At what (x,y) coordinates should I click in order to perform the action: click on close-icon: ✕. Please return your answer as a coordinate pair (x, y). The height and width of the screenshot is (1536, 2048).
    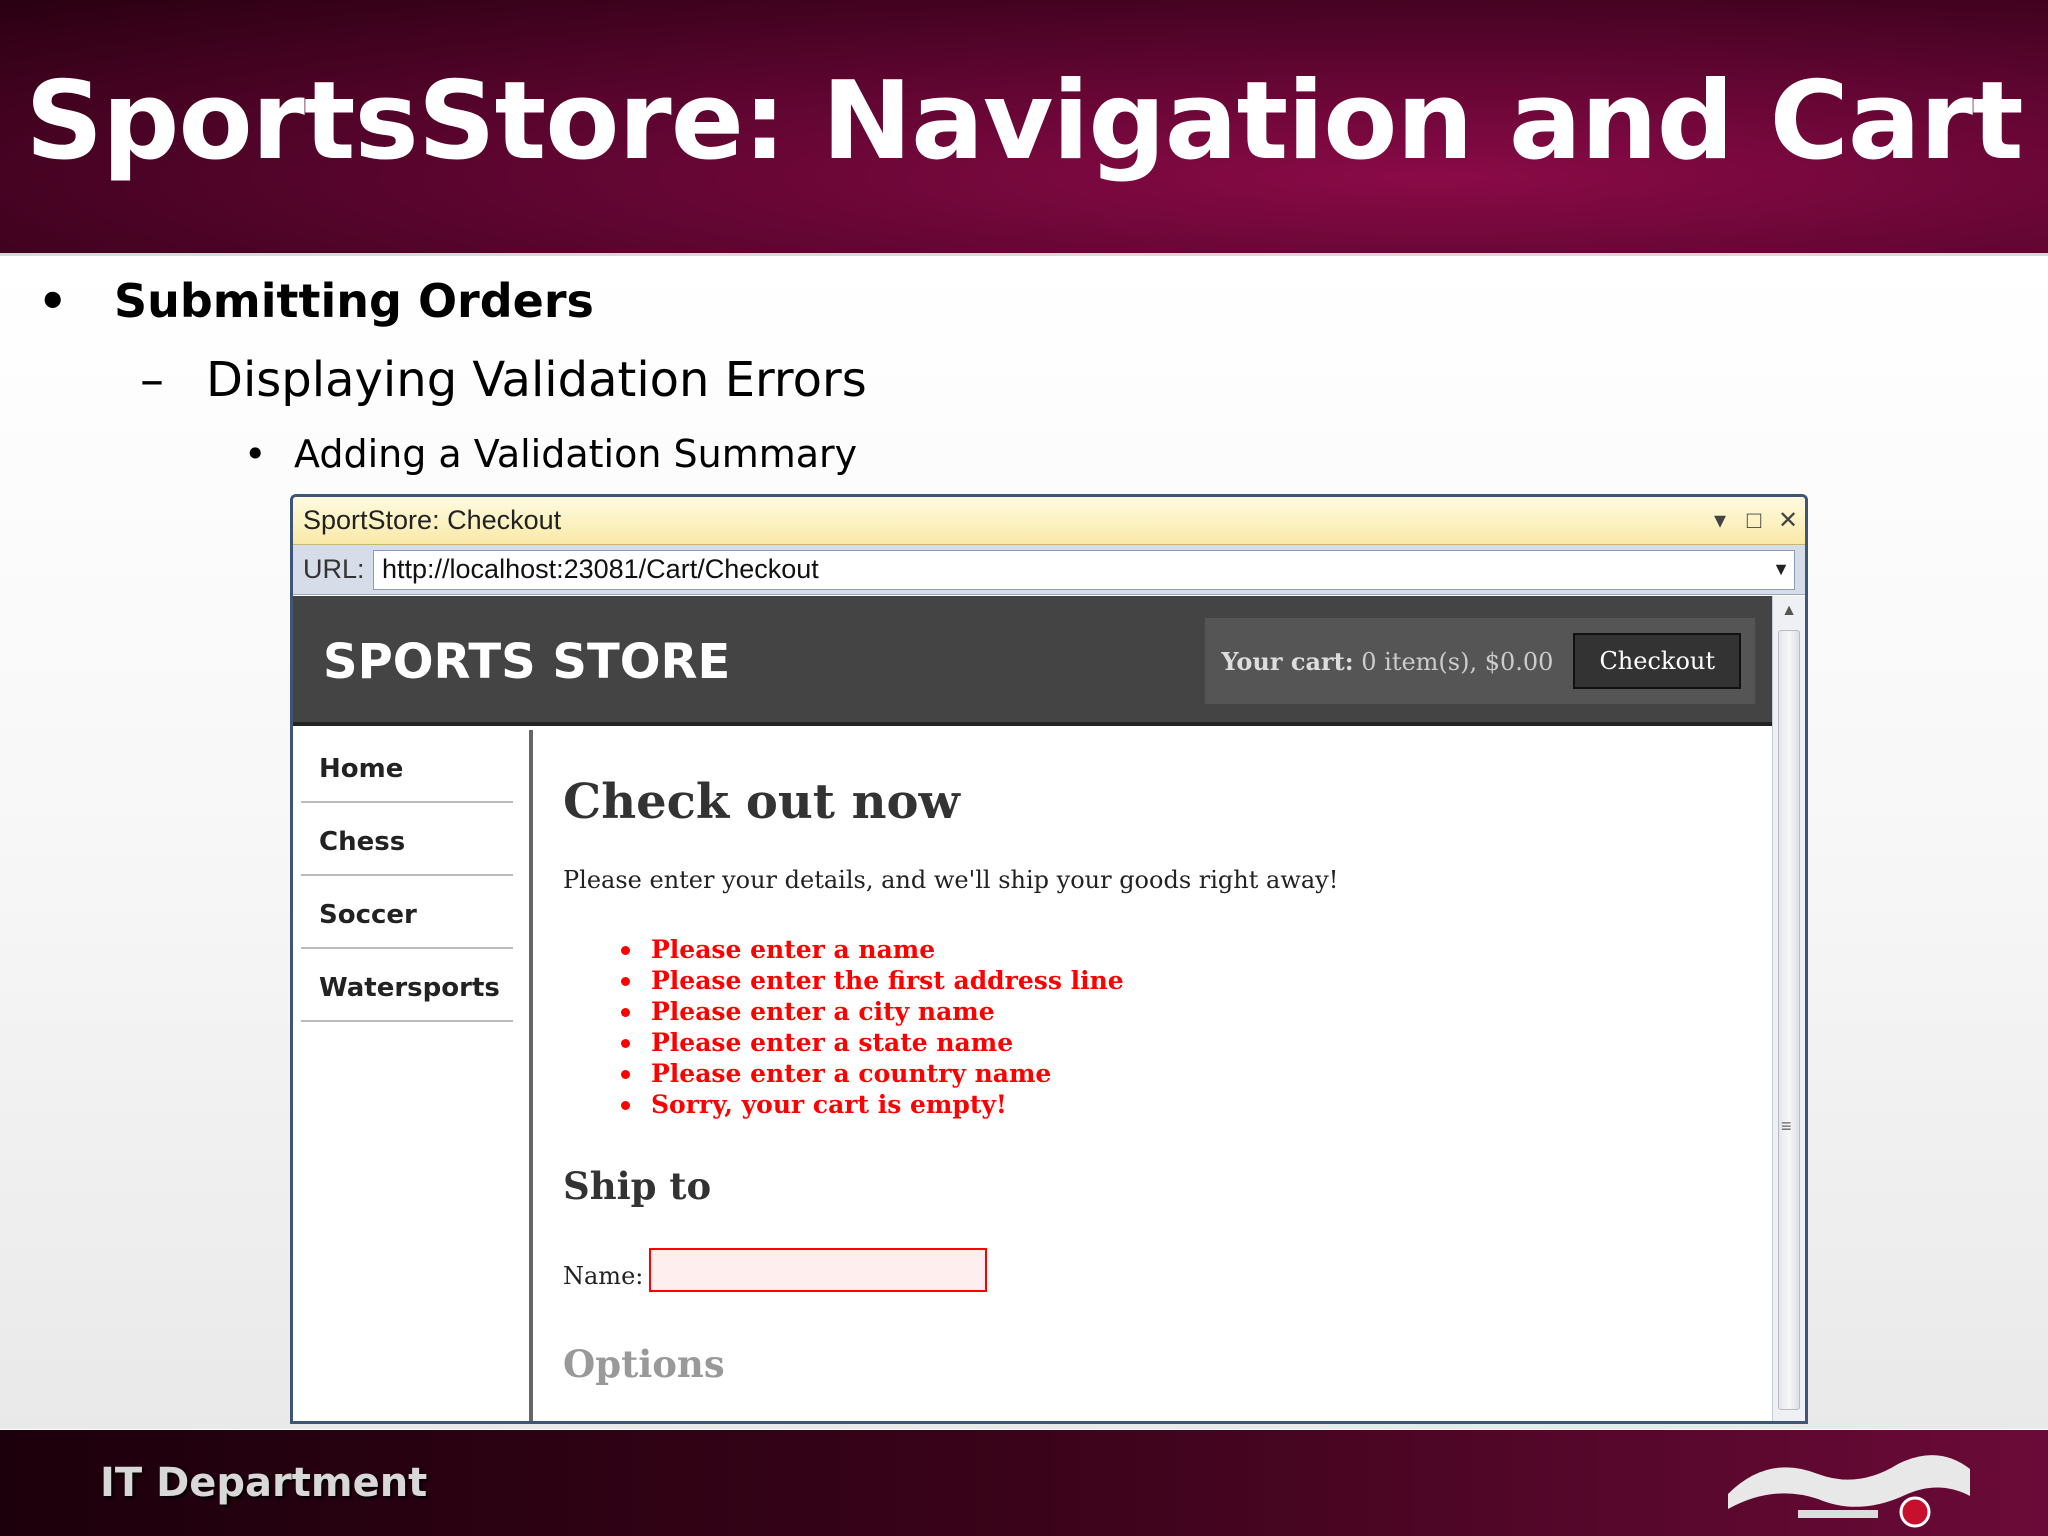
    Looking at the image, I should click on (1788, 520).